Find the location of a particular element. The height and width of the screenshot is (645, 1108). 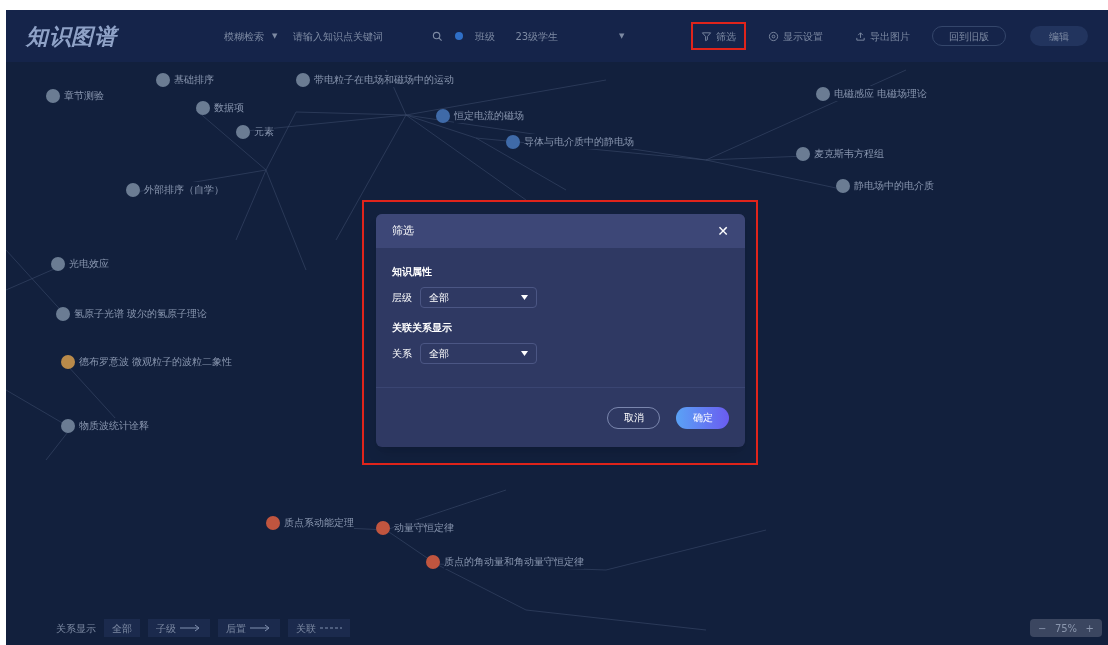

dashed-line-icon is located at coordinates (331, 628).